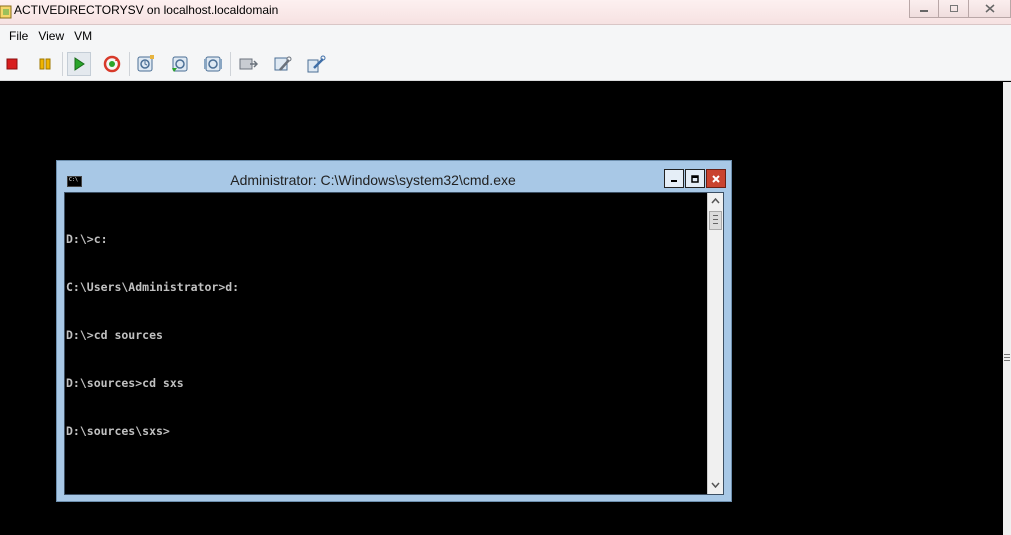 This screenshot has width=1011, height=535. I want to click on stop-icon, so click(12, 64).